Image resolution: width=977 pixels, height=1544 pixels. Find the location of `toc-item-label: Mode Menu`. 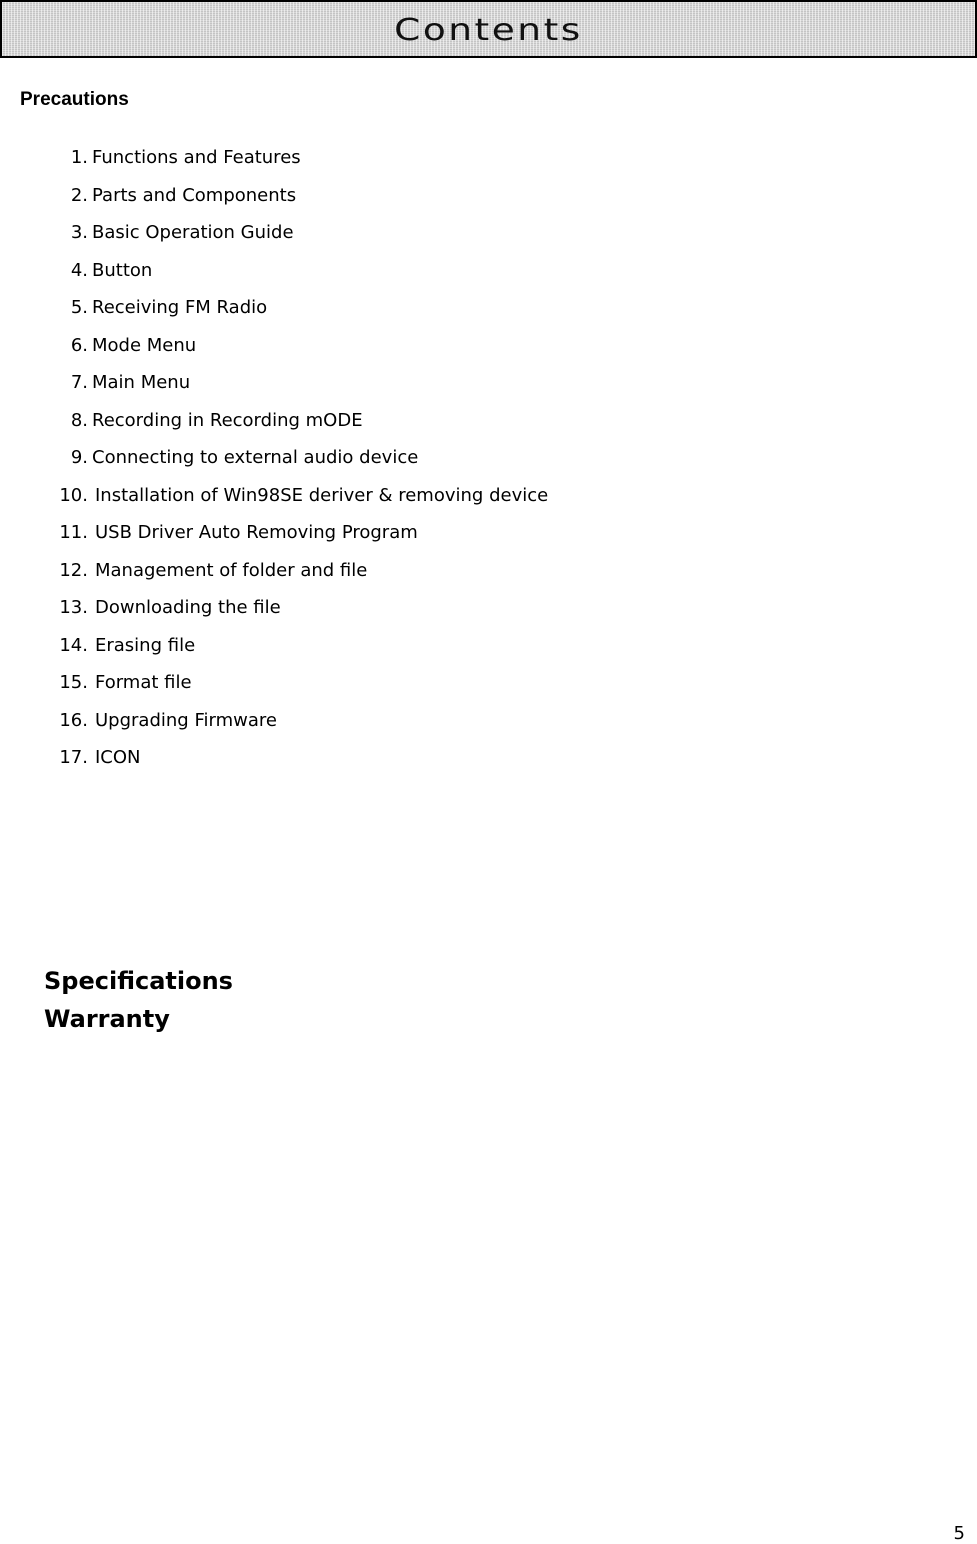

toc-item-label: Mode Menu is located at coordinates (144, 345).